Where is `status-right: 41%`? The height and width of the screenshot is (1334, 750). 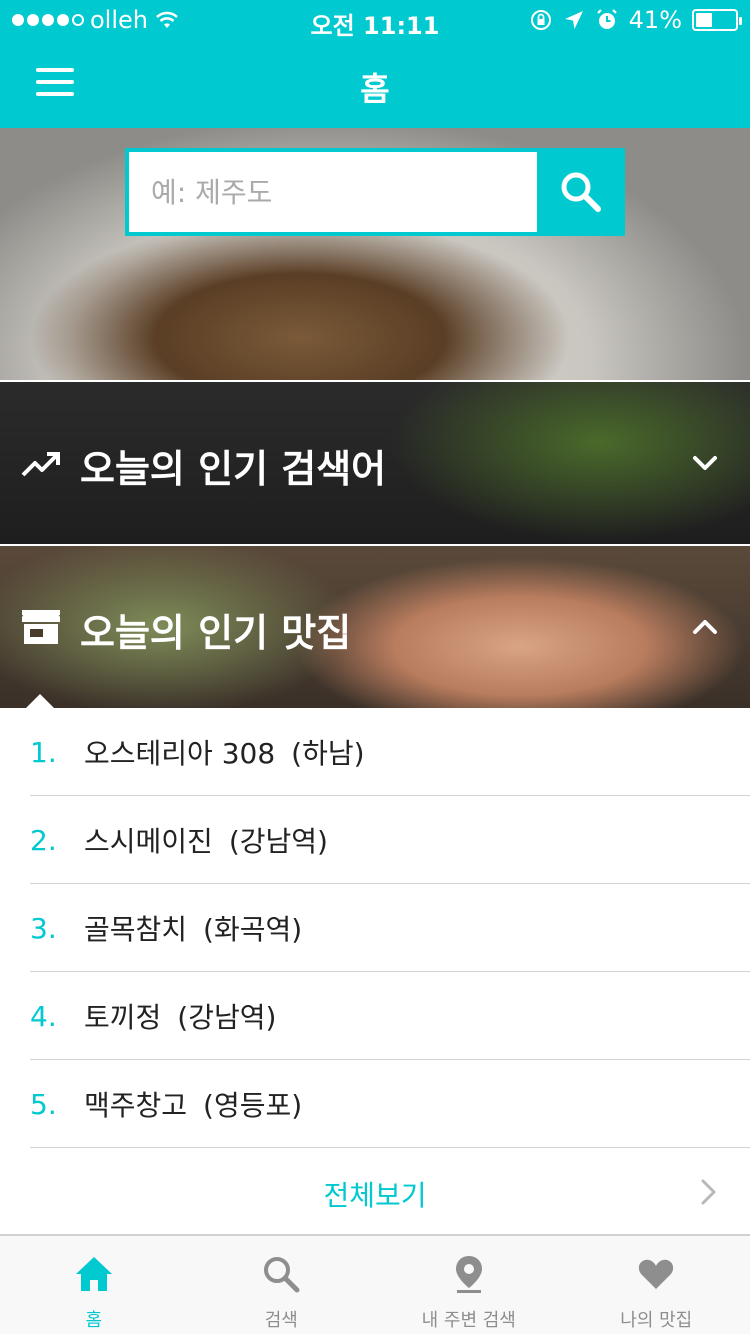
status-right: 41% is located at coordinates (635, 20).